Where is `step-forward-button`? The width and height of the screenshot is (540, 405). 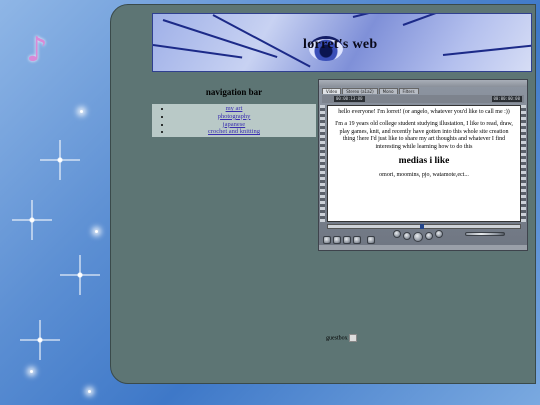 step-forward-button is located at coordinates (347, 240).